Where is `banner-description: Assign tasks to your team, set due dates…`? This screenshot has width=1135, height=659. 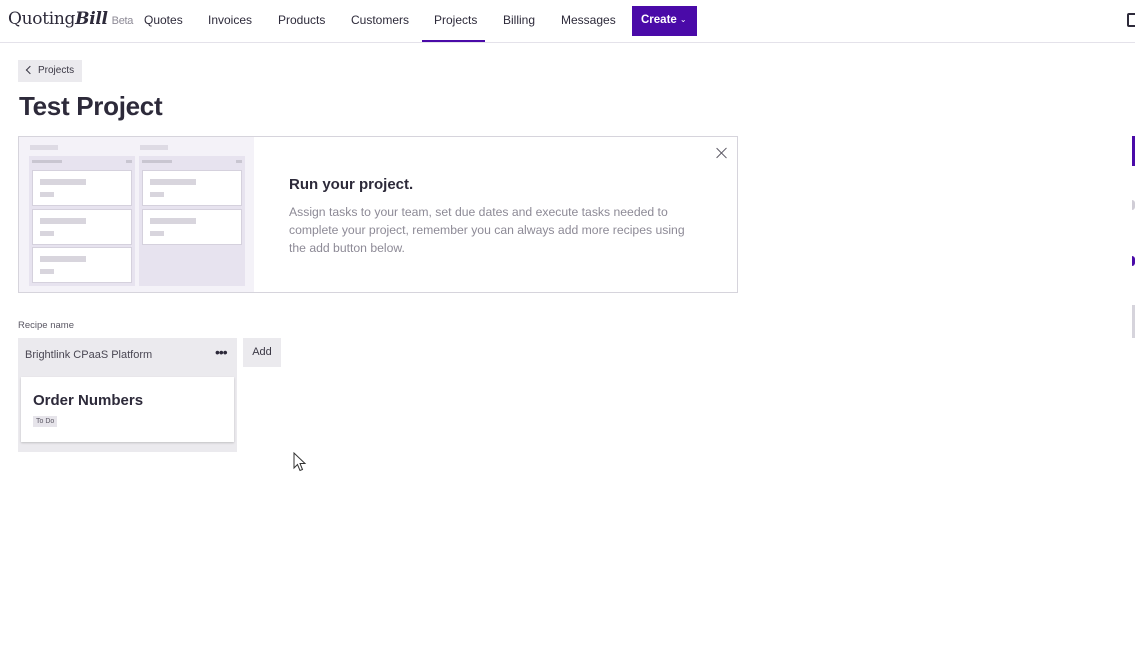
banner-description: Assign tasks to your team, set due dates… is located at coordinates (487, 230).